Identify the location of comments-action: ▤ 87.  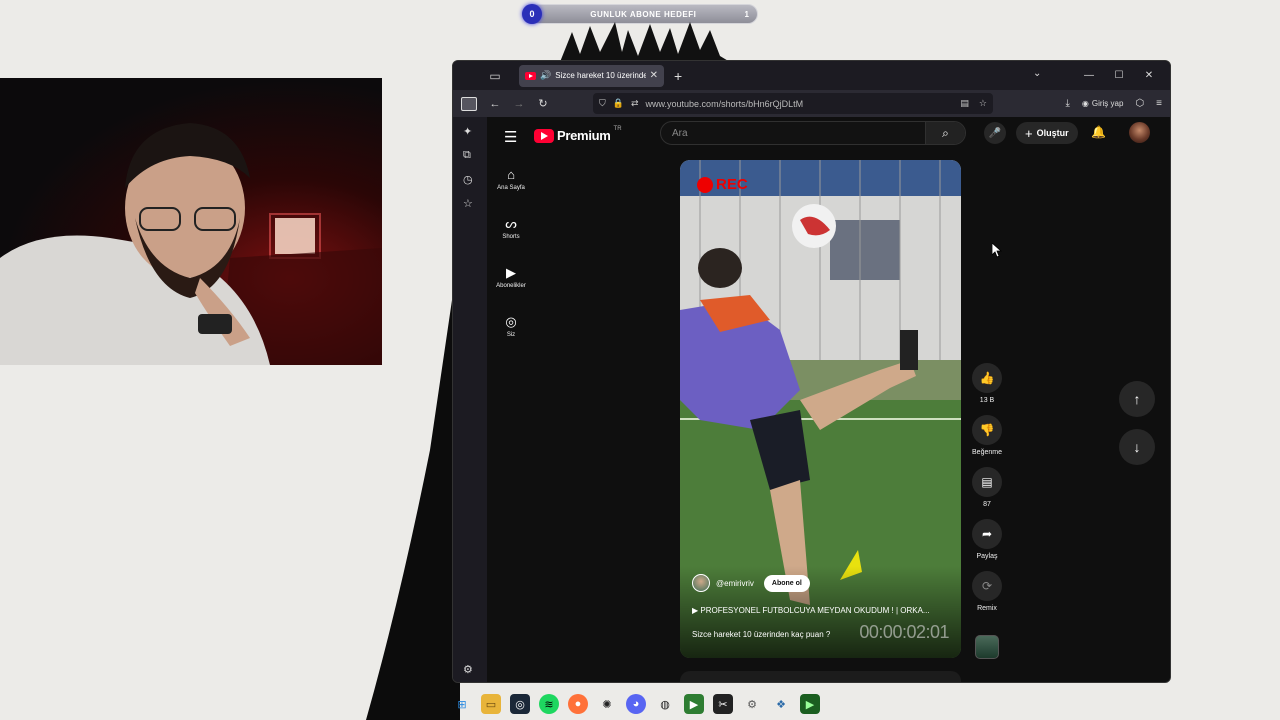
(987, 487).